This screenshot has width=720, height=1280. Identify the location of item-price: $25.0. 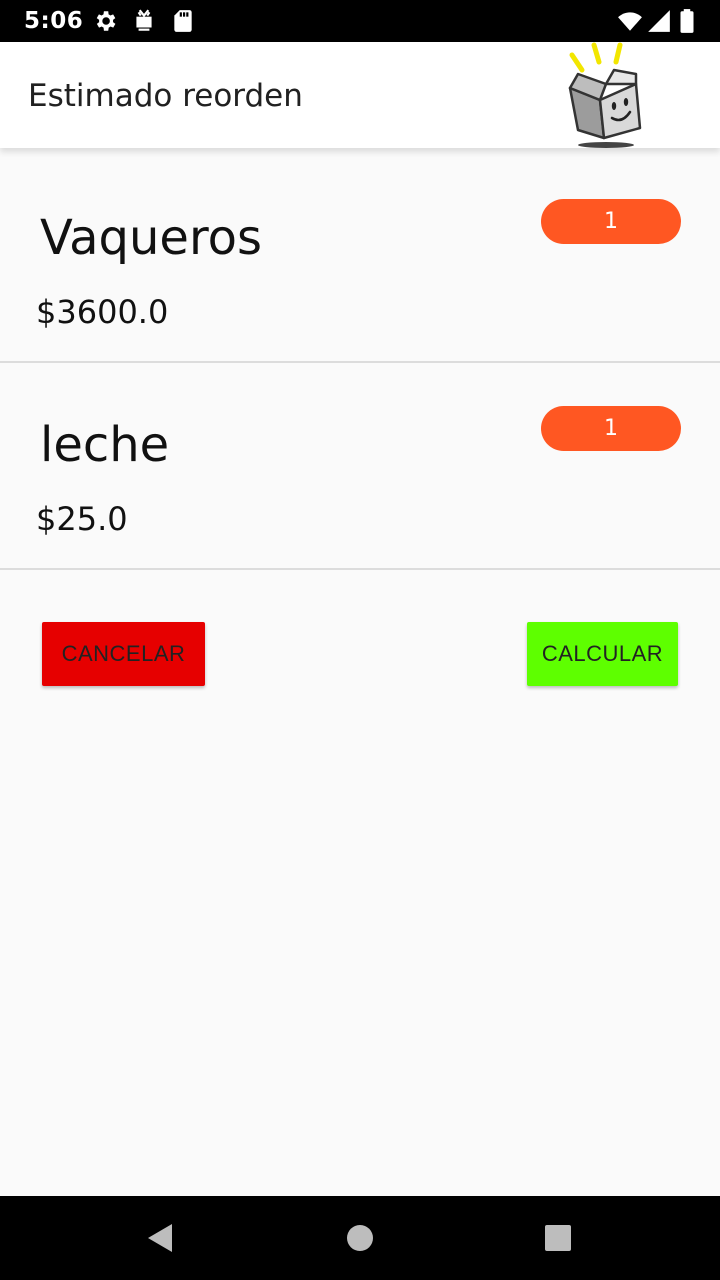
(82, 519).